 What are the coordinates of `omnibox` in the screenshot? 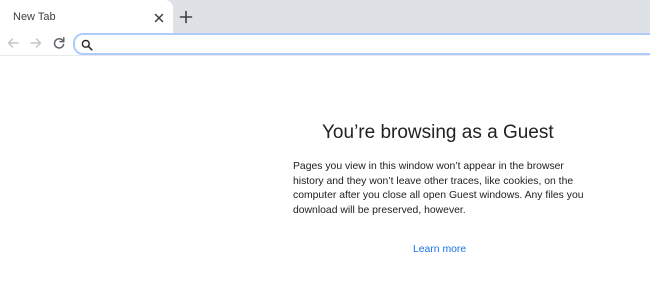 It's located at (361, 44).